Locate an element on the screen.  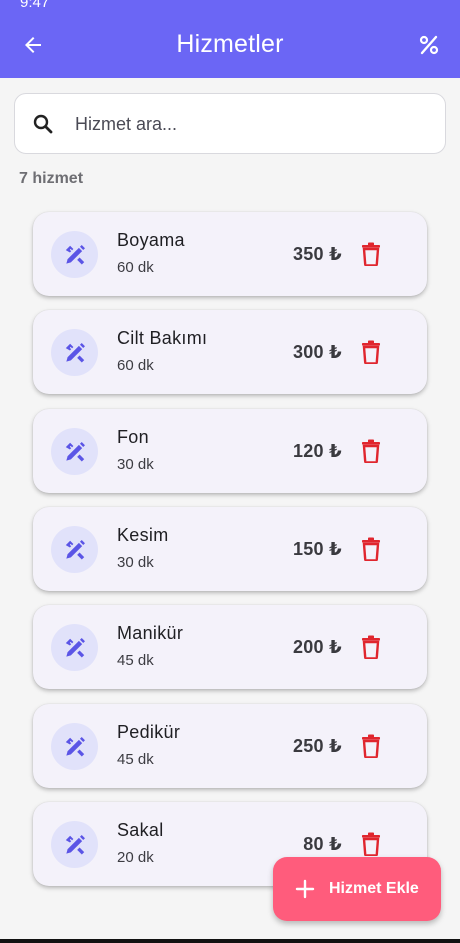
service-card: Pedikür 45 dk 250 ₺ is located at coordinates (230, 746).